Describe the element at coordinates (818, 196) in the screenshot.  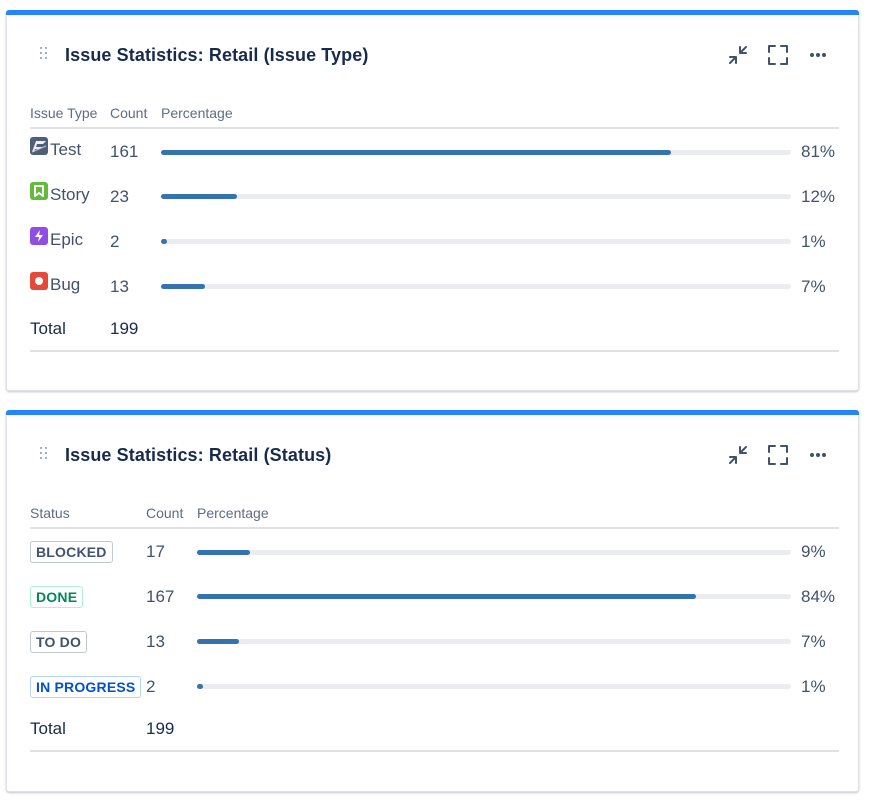
I see `percentage-value: 12%` at that location.